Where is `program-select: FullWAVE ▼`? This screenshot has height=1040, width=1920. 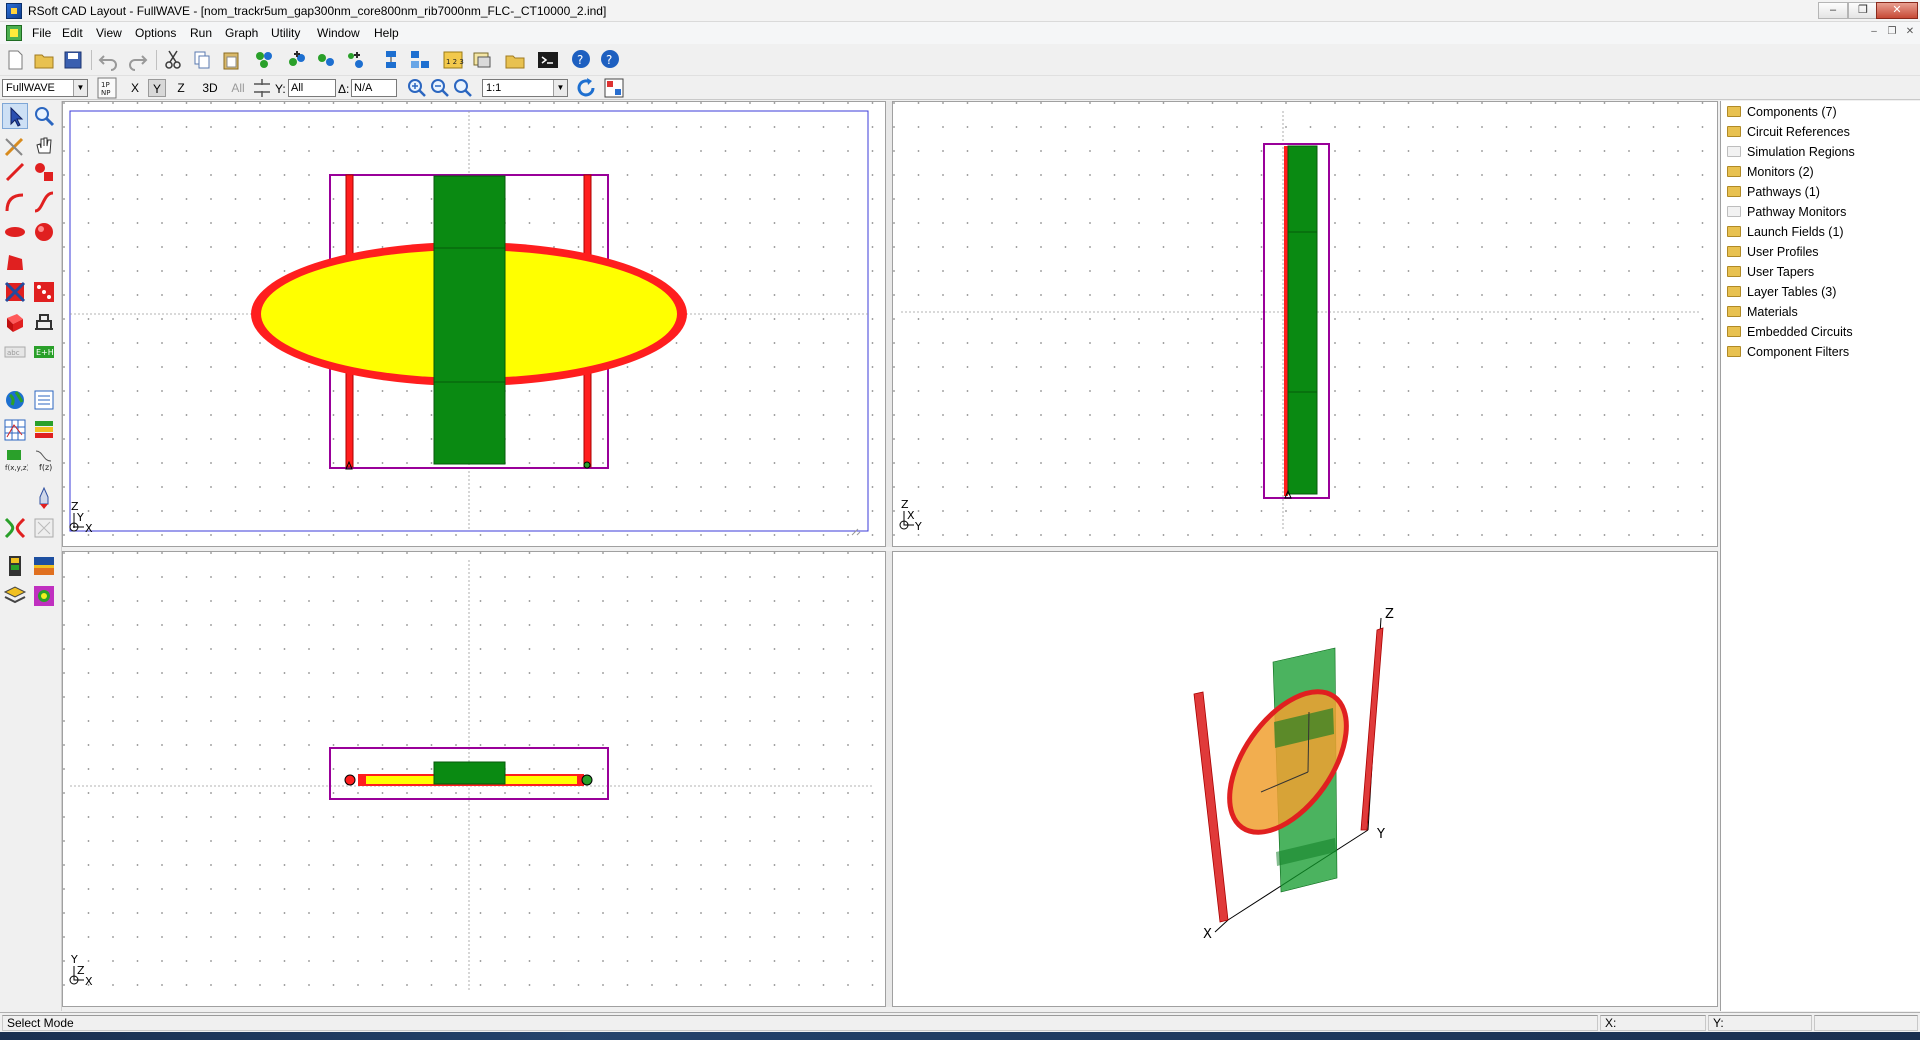 program-select: FullWAVE ▼ is located at coordinates (45, 88).